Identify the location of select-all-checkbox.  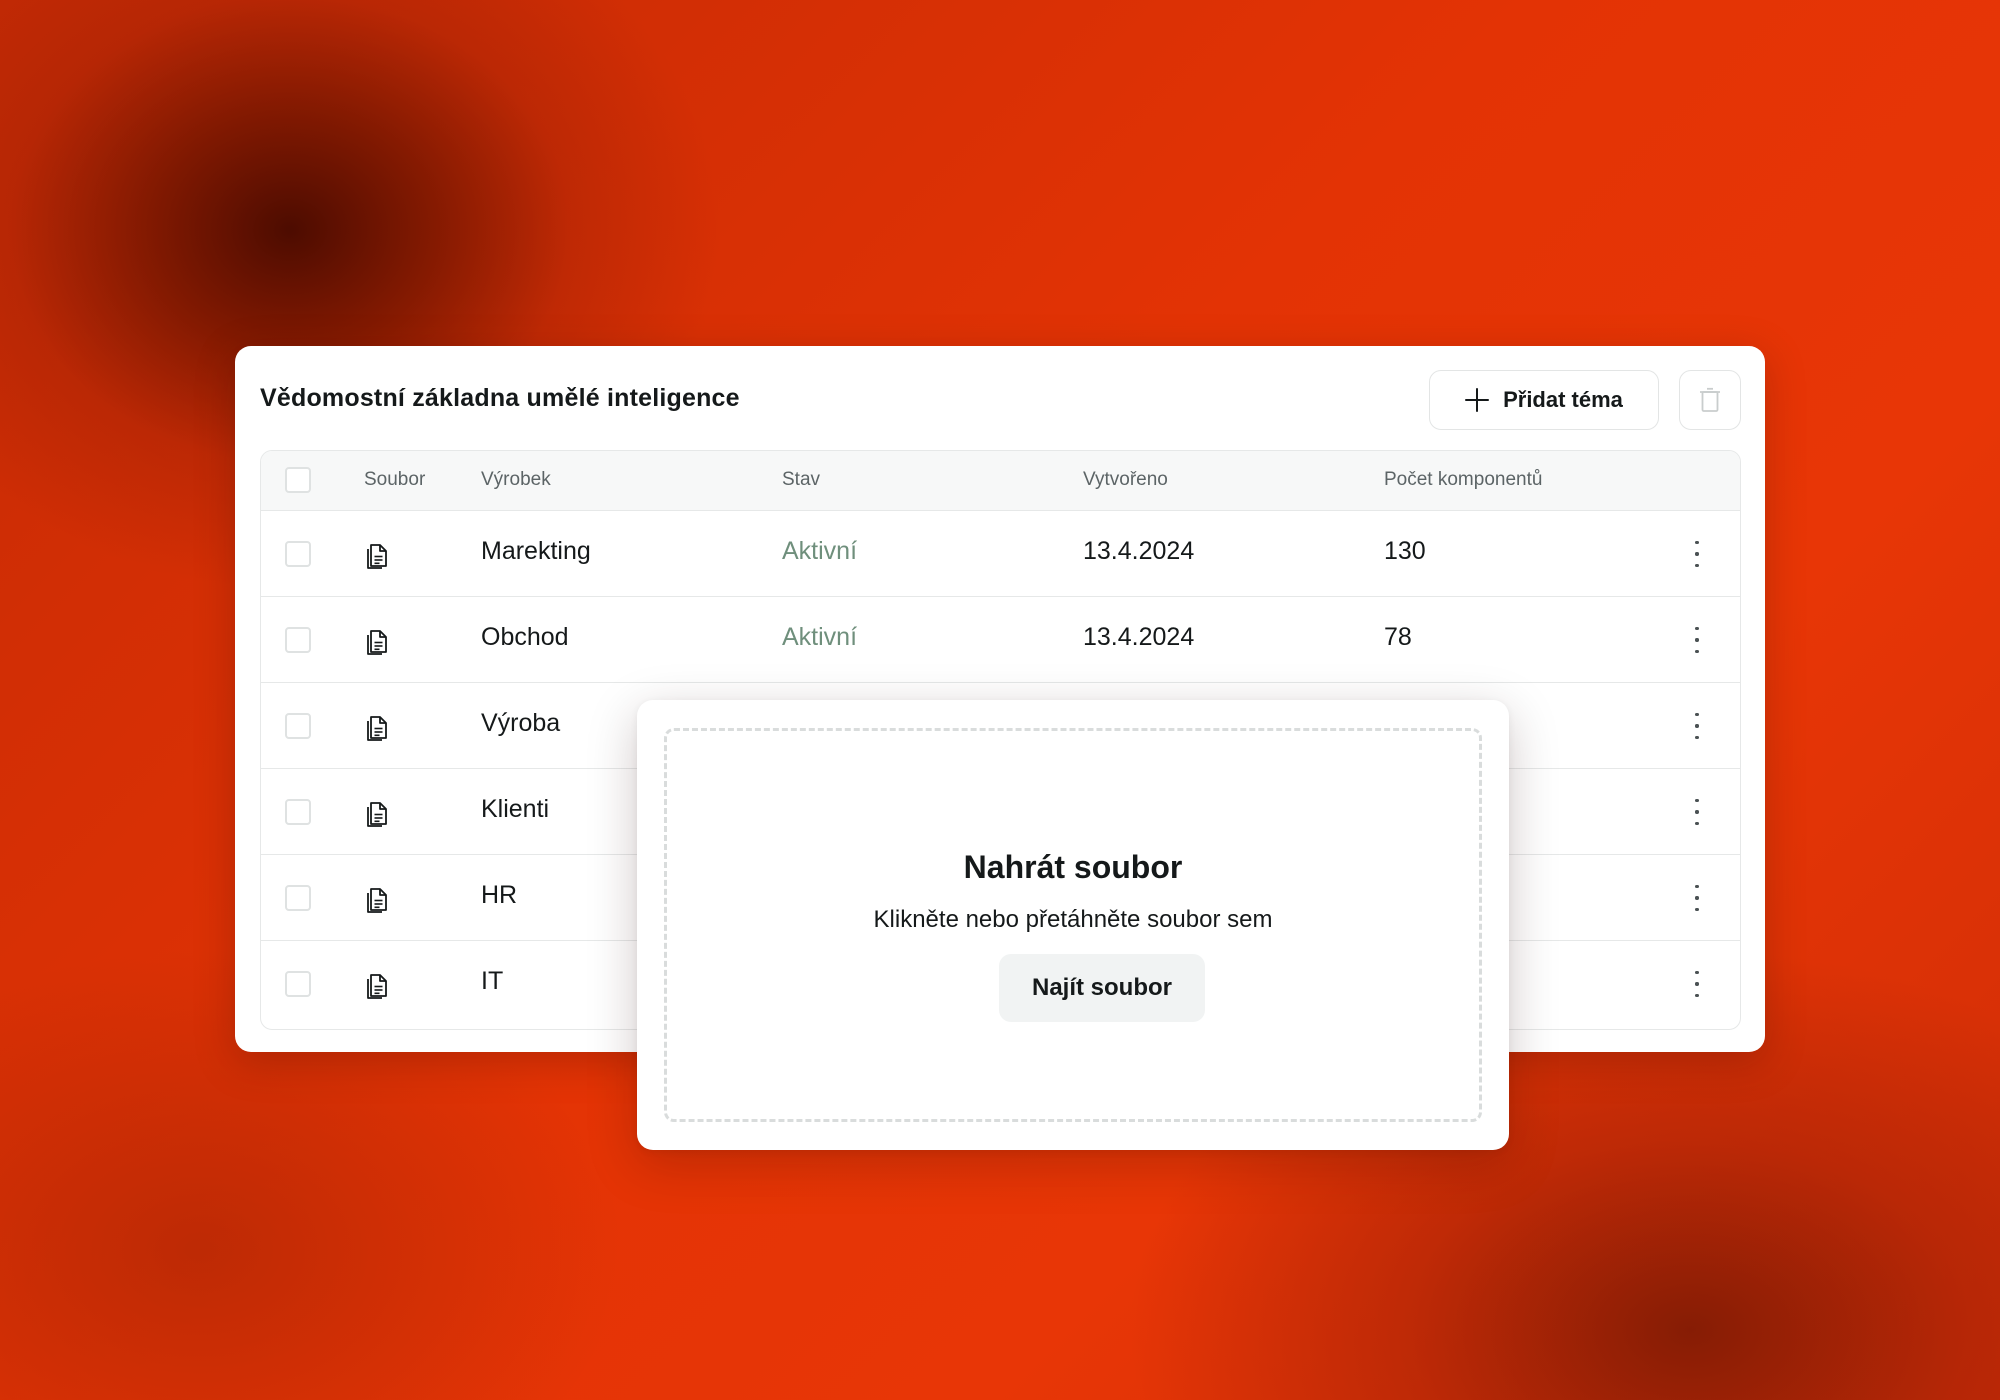
(298, 480).